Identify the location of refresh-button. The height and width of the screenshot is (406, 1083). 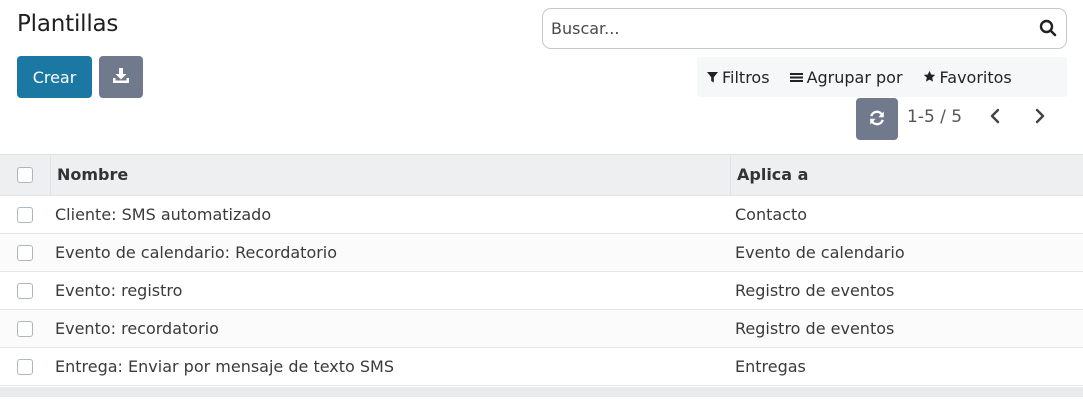
(877, 119).